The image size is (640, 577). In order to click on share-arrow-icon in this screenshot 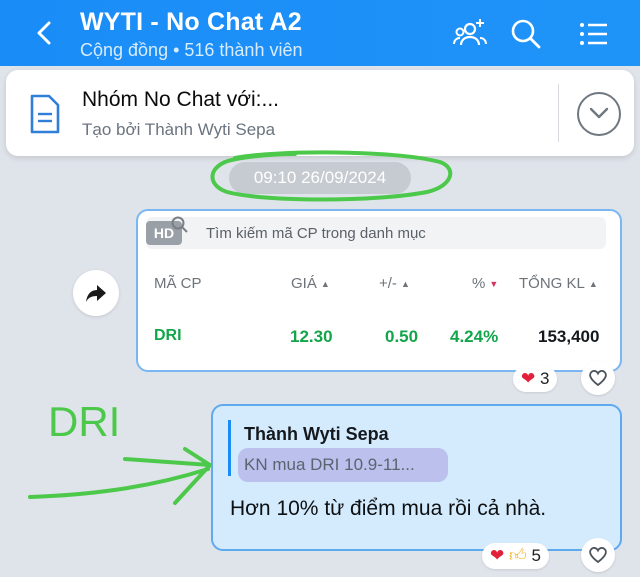, I will do `click(96, 293)`.